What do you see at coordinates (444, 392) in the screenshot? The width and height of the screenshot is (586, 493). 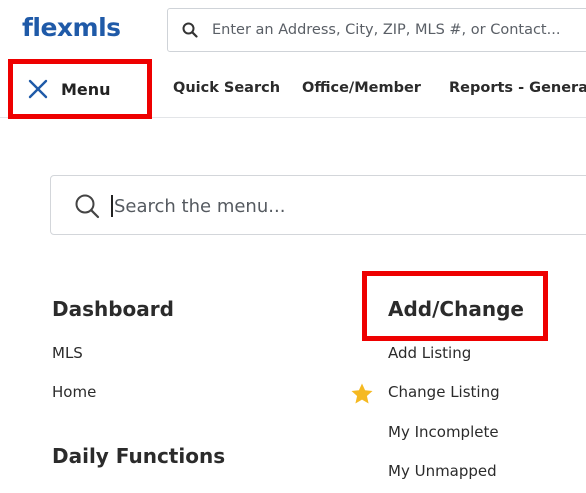 I see `menu-item-change-listing: Change Listing` at bounding box center [444, 392].